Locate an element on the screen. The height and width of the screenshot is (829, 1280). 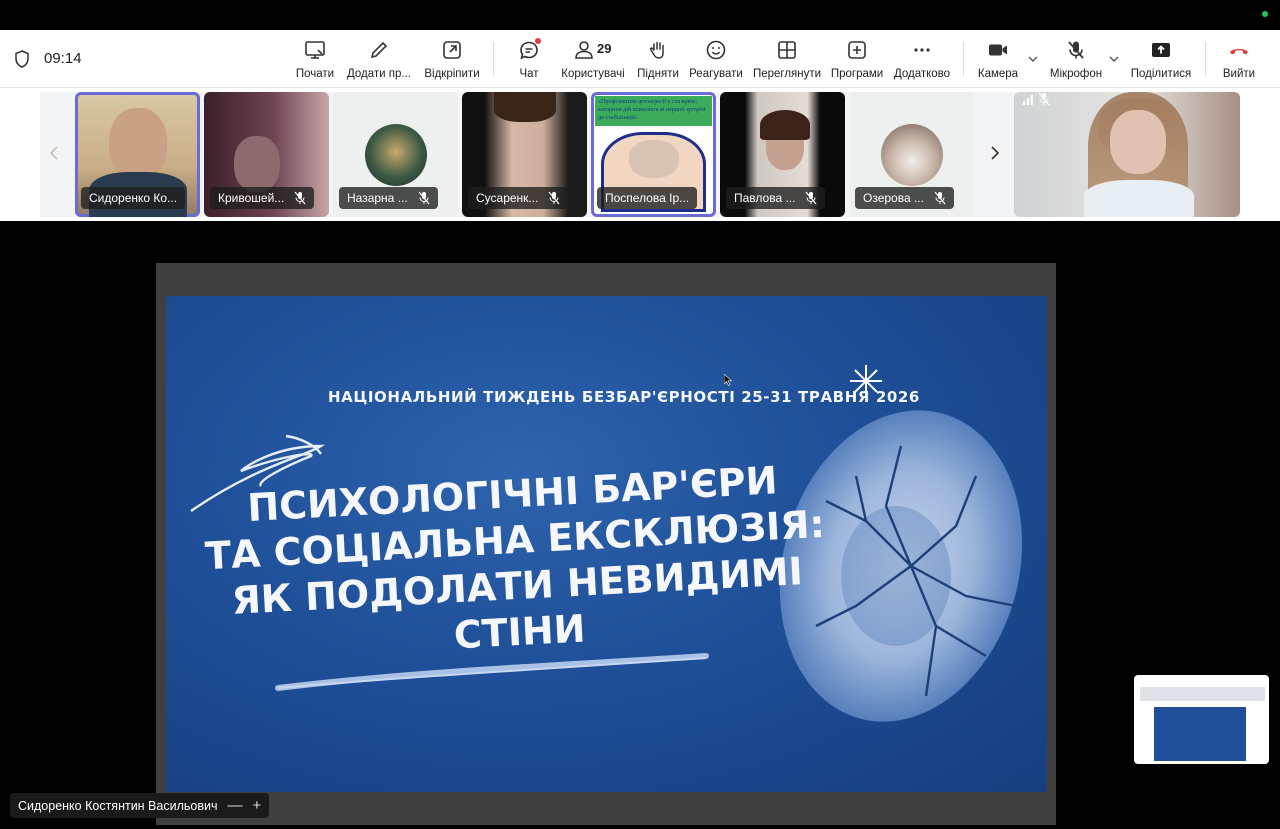
start-label: Почати is located at coordinates (315, 74).